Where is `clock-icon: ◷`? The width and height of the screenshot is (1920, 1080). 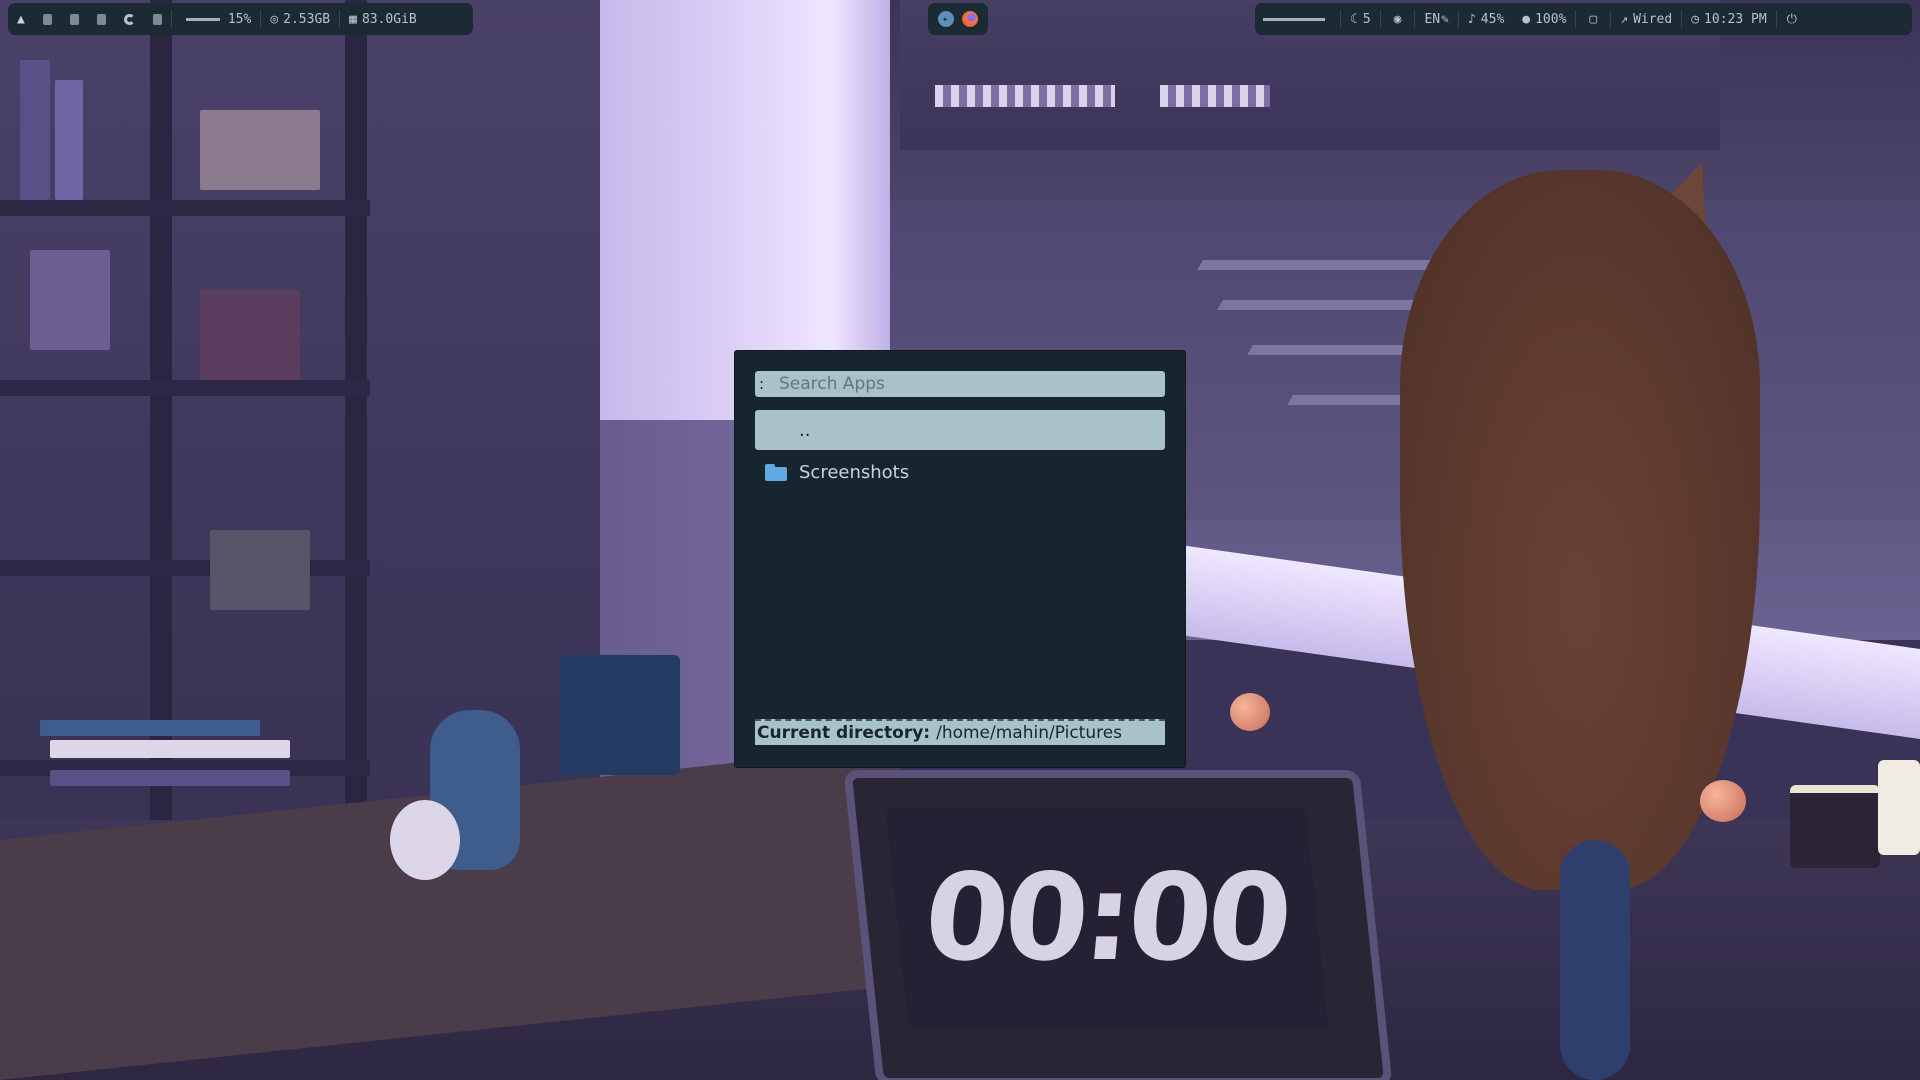
clock-icon: ◷ is located at coordinates (1695, 19).